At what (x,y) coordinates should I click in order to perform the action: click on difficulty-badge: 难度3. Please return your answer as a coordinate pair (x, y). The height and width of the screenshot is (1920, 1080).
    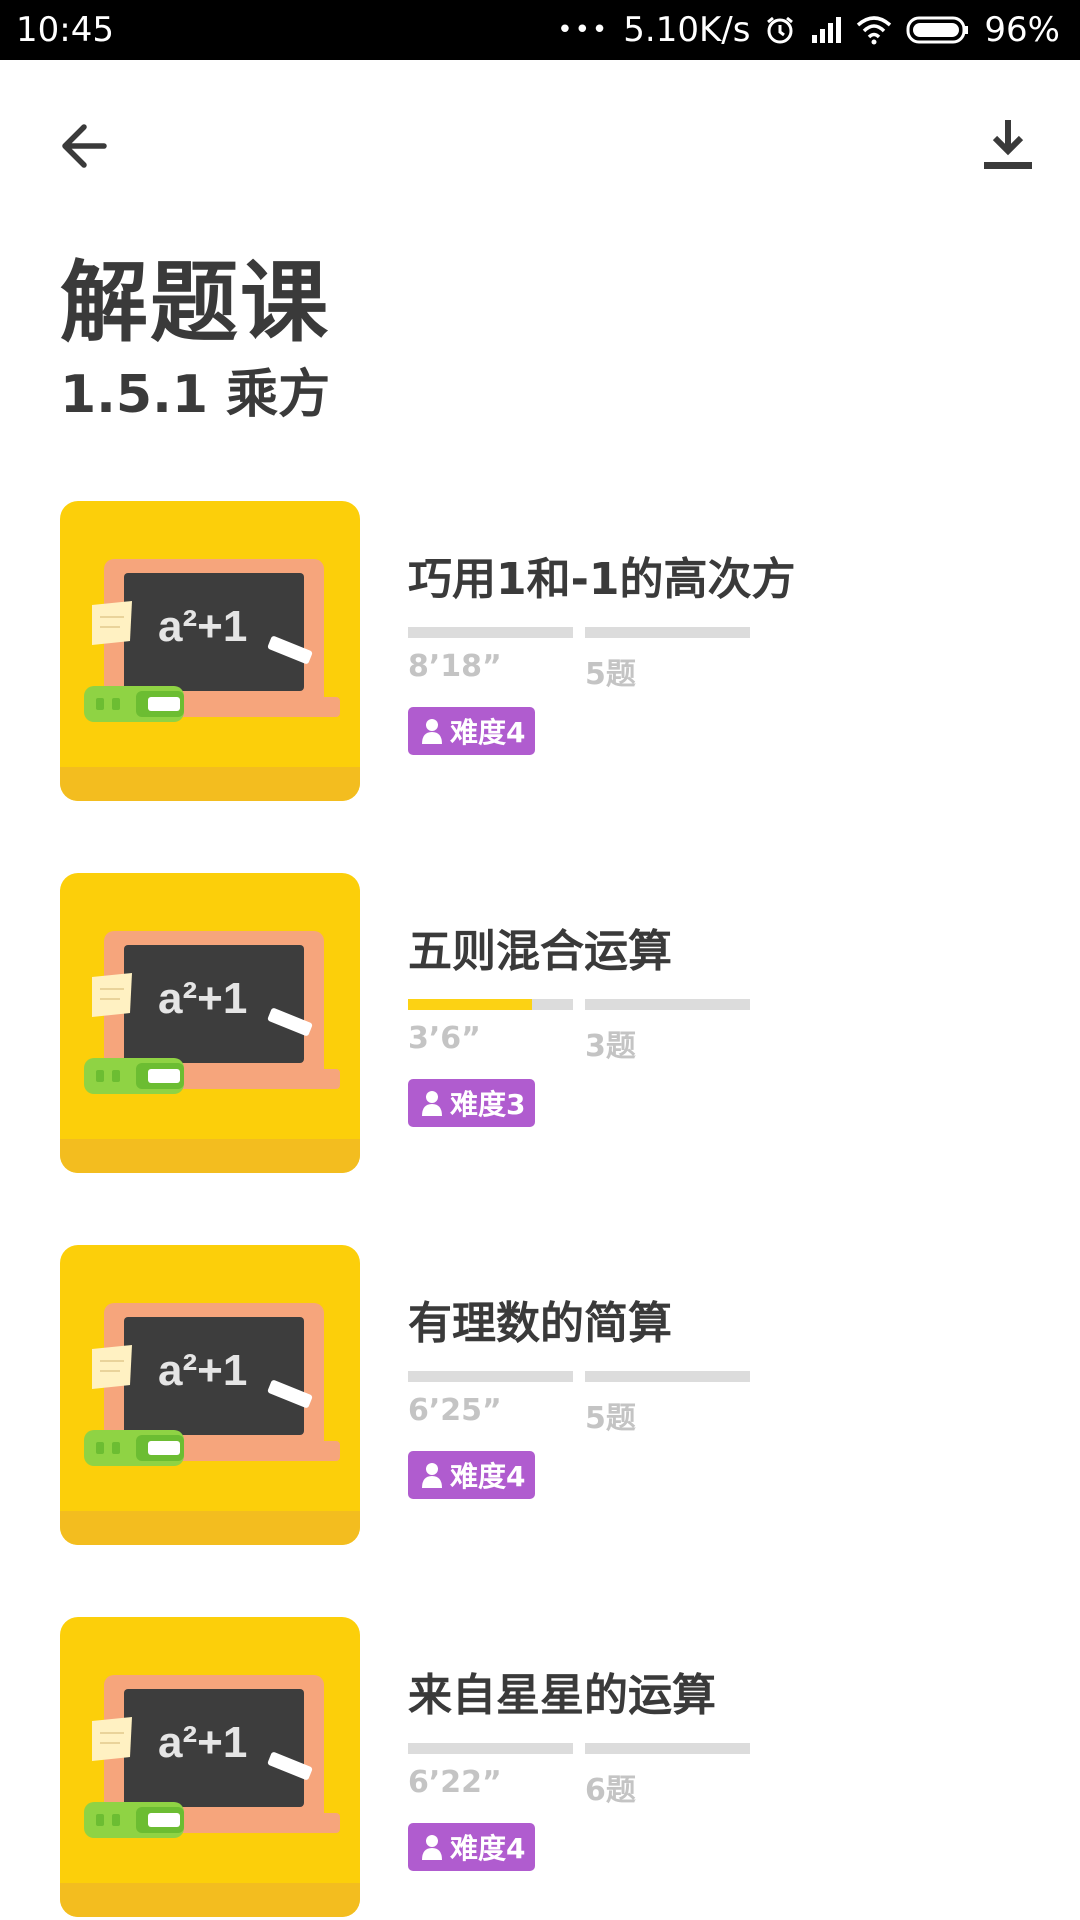
    Looking at the image, I should click on (472, 1103).